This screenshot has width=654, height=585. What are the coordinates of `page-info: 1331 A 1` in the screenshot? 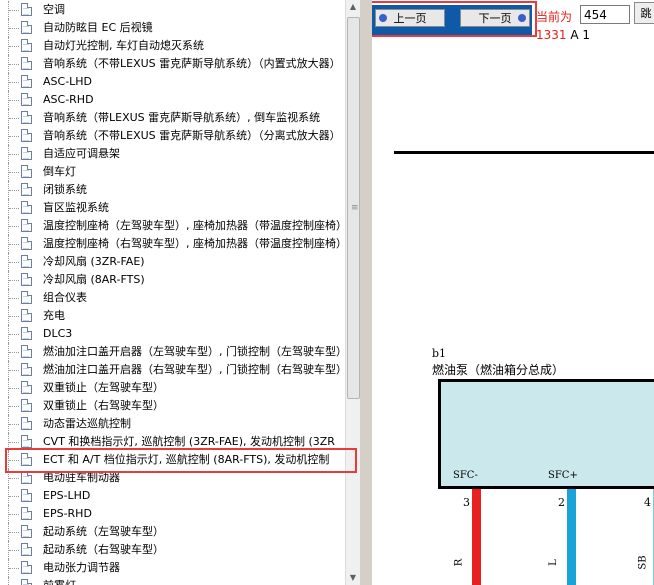 It's located at (563, 35).